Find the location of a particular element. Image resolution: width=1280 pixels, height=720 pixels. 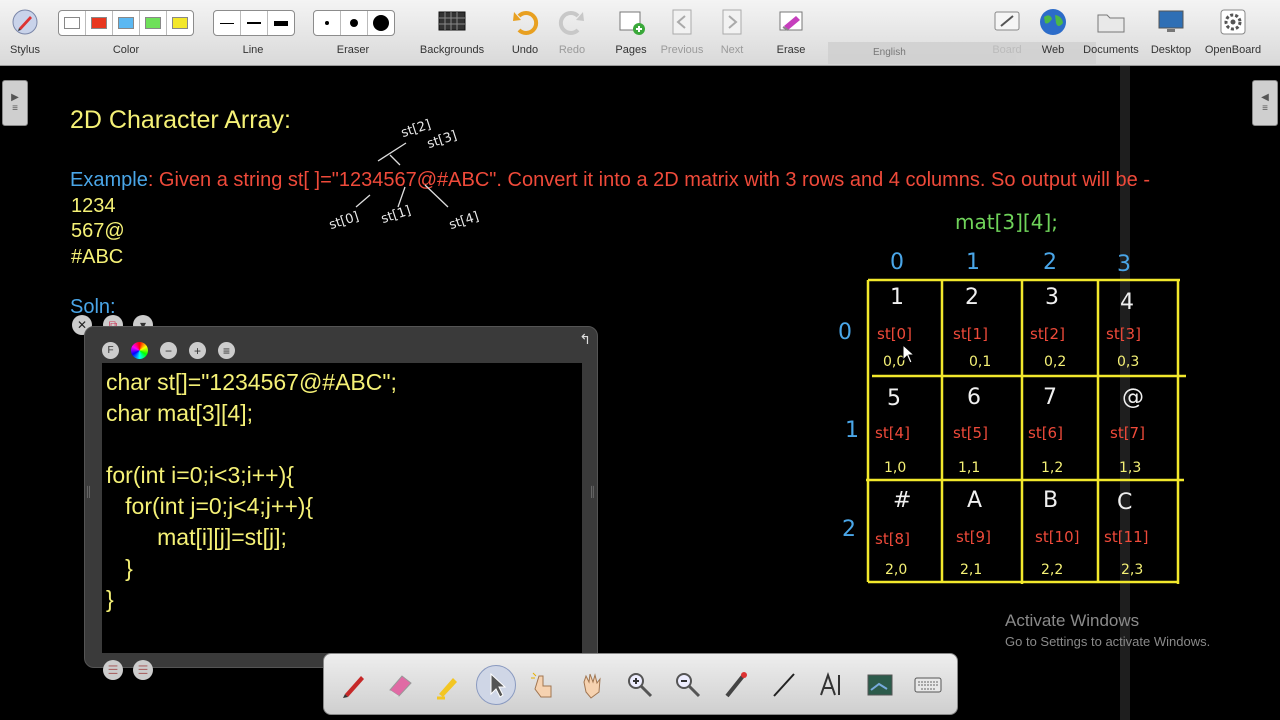

line-group: Line is located at coordinates (253, 33).